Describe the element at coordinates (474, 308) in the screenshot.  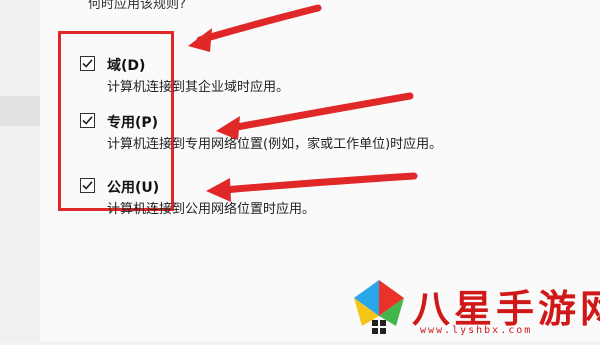
I see `watermark-logo: 八星手游网 www.lyshbx.com` at that location.